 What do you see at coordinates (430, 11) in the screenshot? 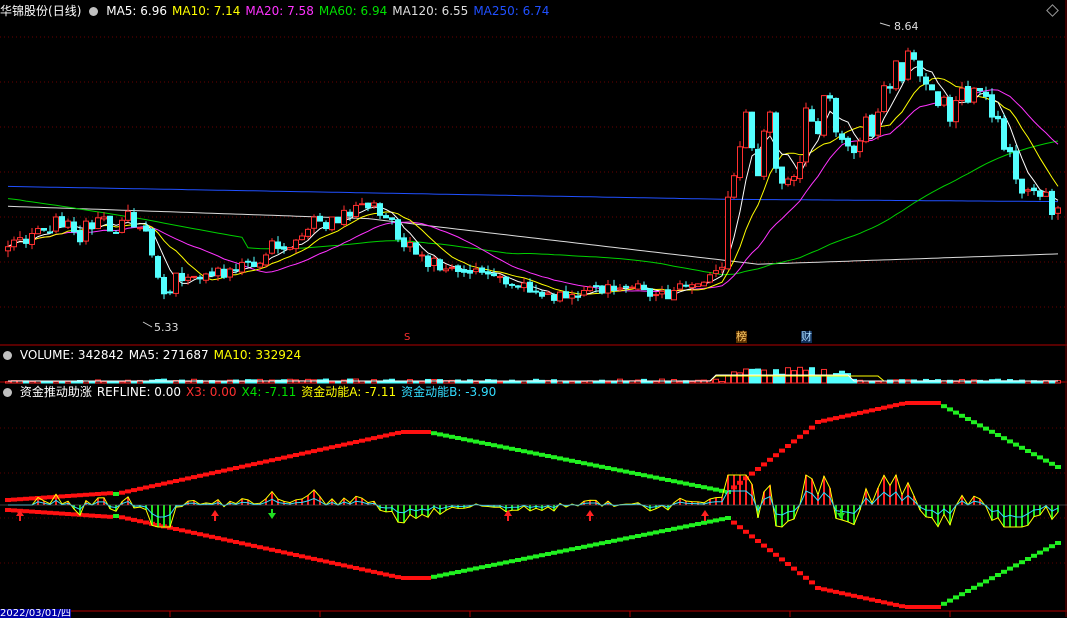
I see `price-legend-item: MA120: 6.55` at bounding box center [430, 11].